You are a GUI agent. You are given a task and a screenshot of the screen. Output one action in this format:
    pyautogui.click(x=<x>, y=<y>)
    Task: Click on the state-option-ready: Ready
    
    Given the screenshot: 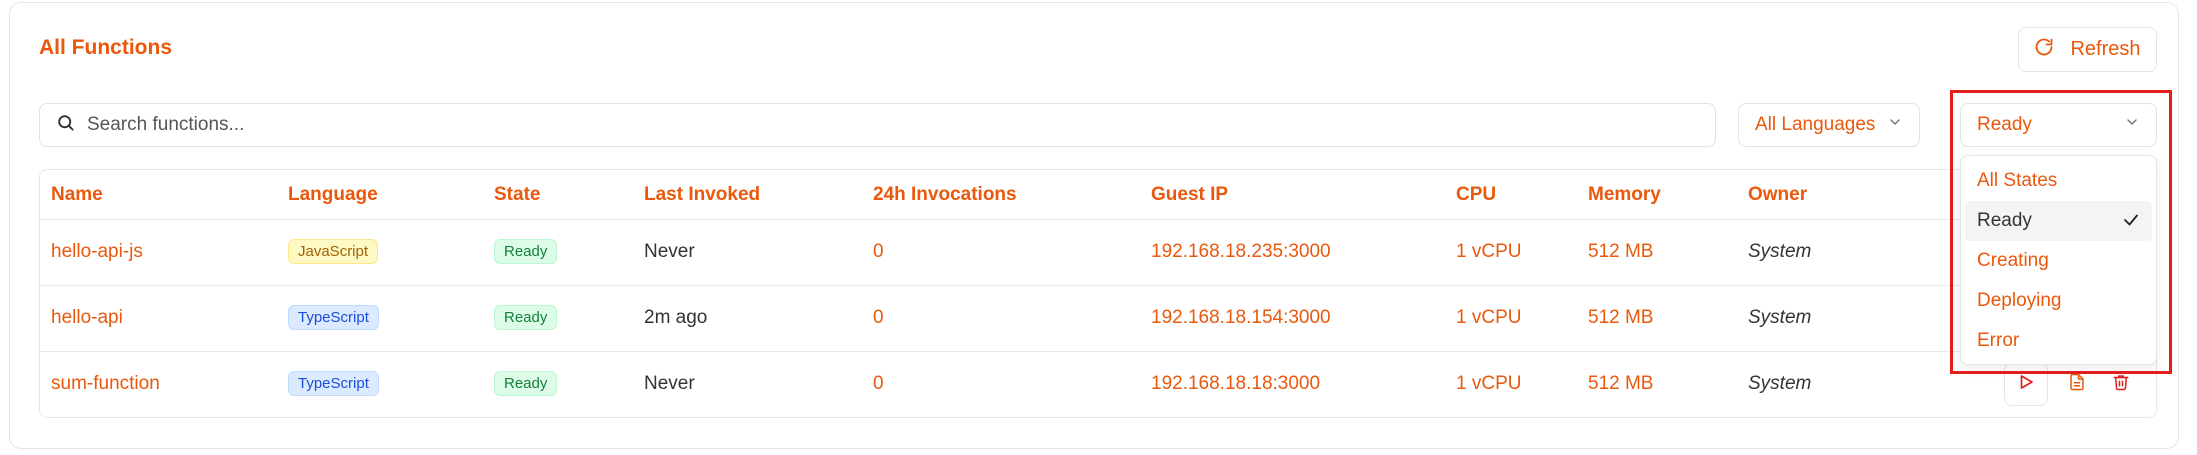 What is the action you would take?
    pyautogui.click(x=2058, y=221)
    